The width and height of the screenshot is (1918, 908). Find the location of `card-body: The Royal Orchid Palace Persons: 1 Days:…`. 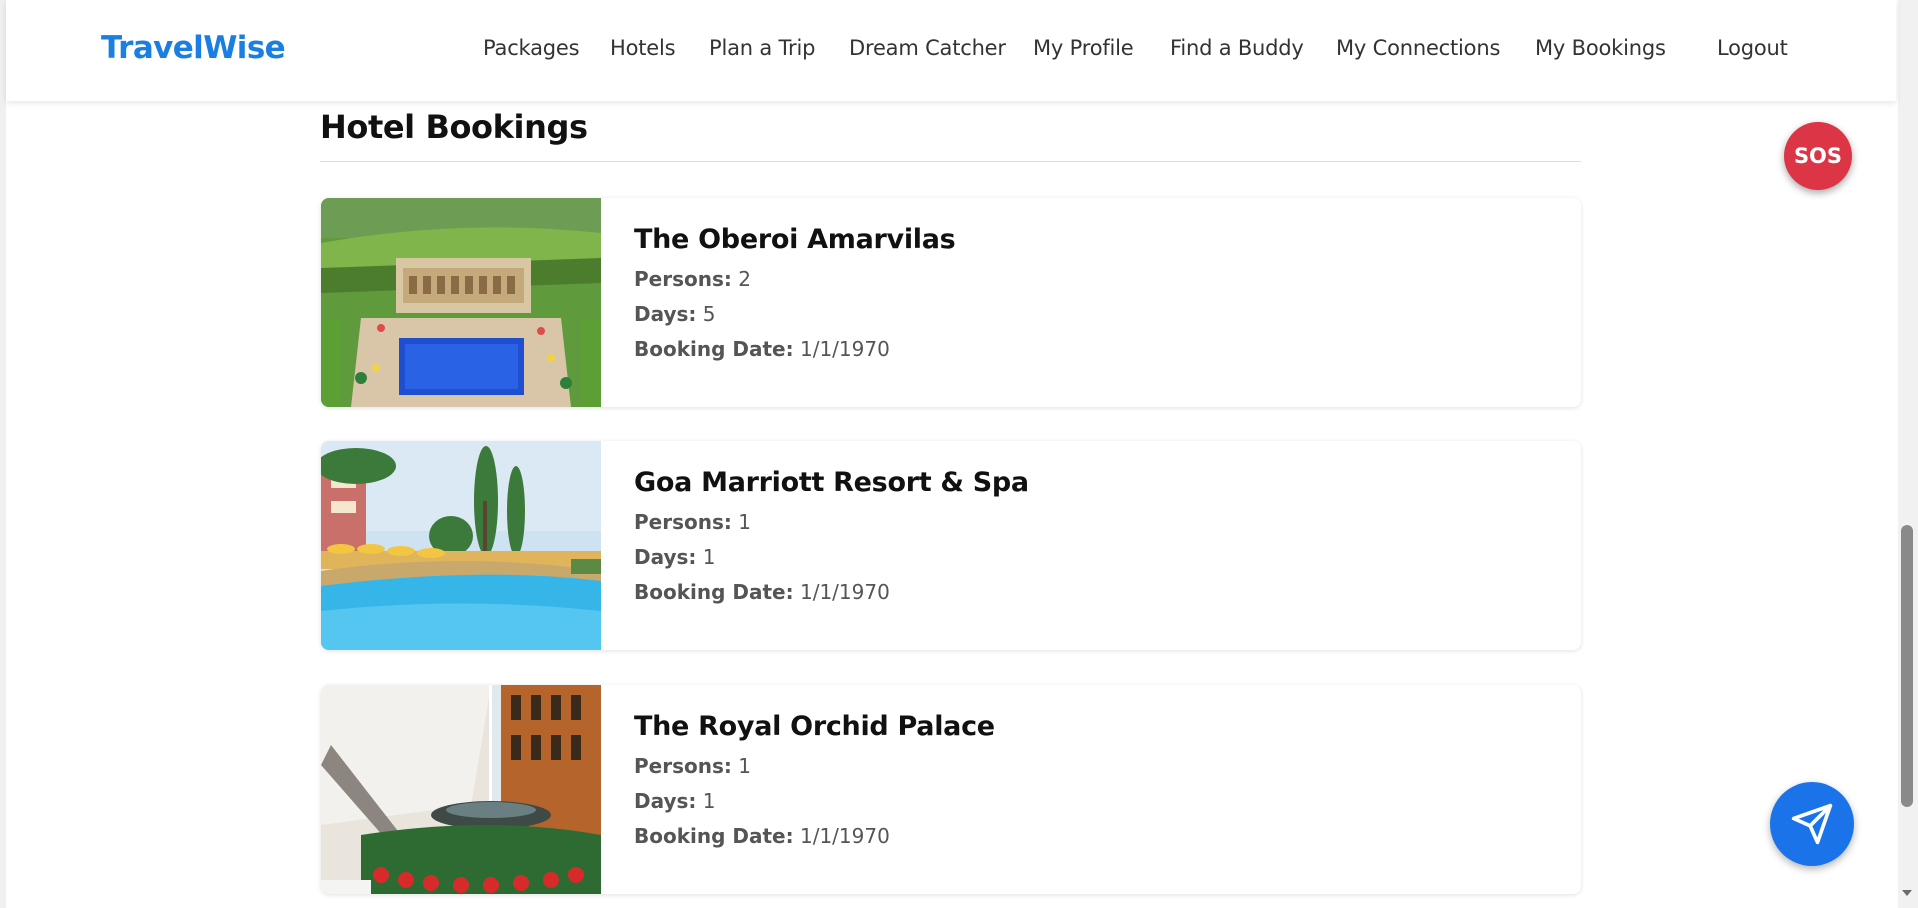

card-body: The Royal Orchid Palace Persons: 1 Days:… is located at coordinates (814, 785).